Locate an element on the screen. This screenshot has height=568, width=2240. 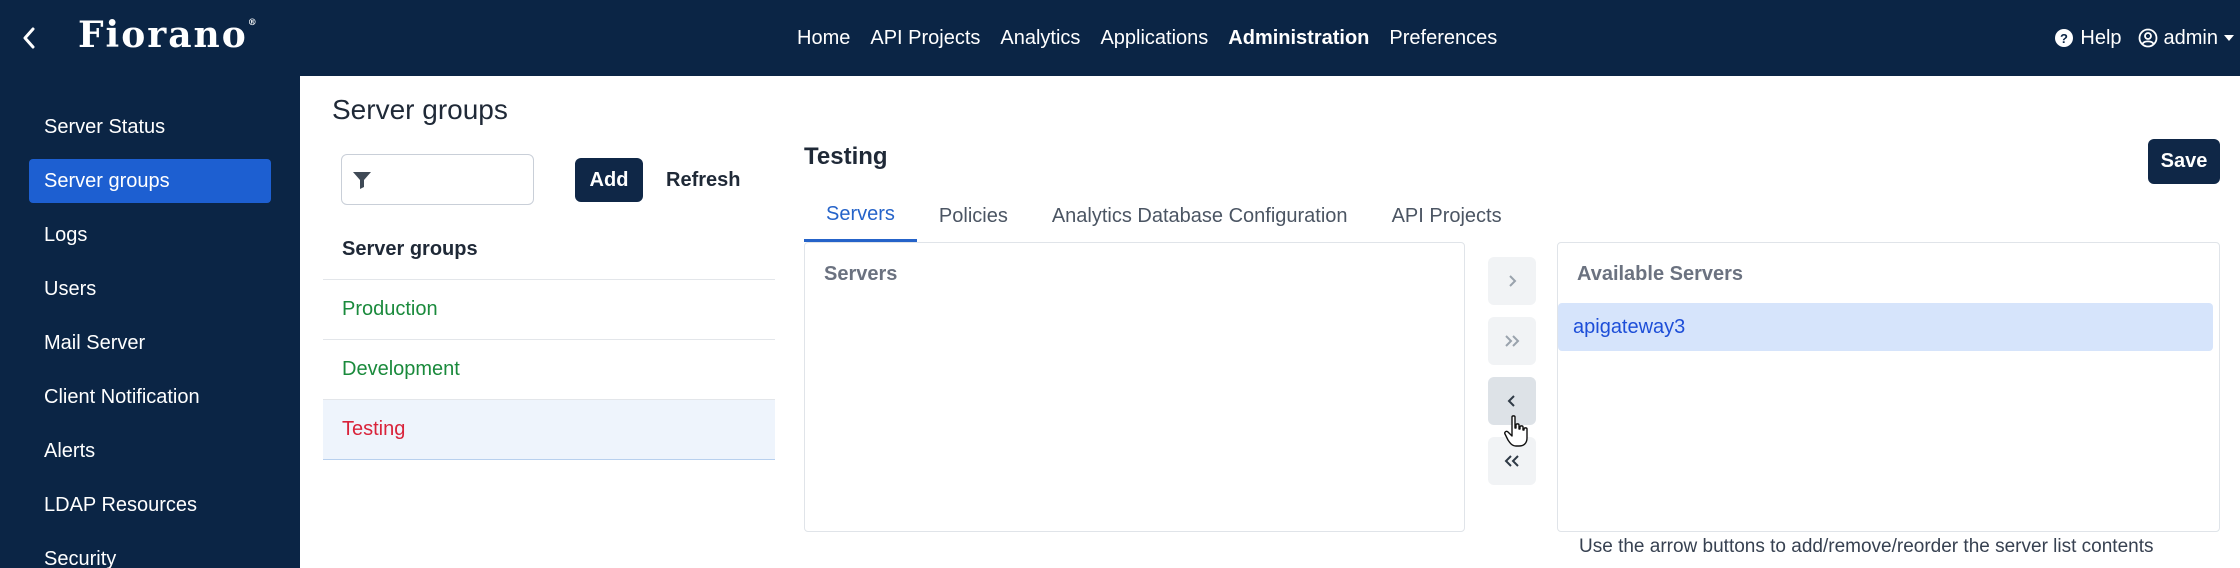
fiorano-logo: Fiorano® is located at coordinates (168, 35).